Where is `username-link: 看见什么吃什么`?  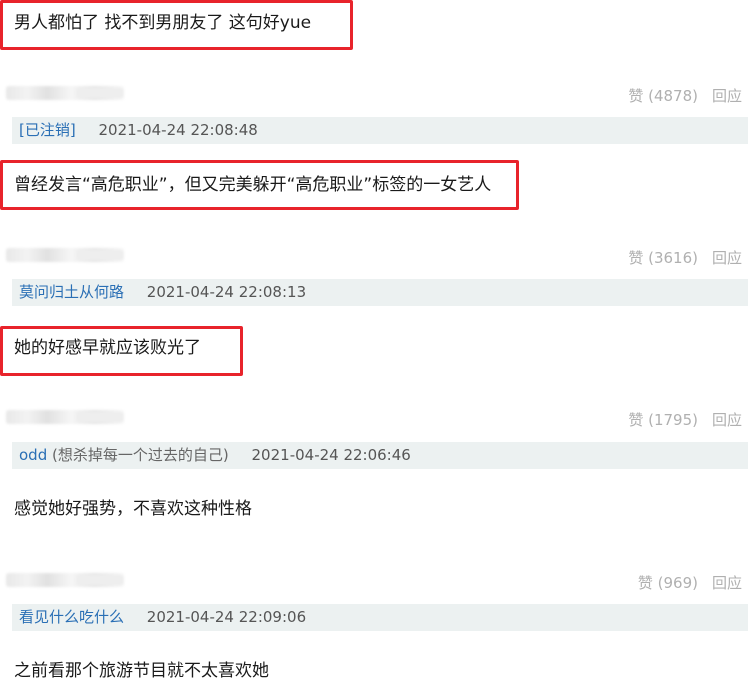 username-link: 看见什么吃什么 is located at coordinates (71, 617).